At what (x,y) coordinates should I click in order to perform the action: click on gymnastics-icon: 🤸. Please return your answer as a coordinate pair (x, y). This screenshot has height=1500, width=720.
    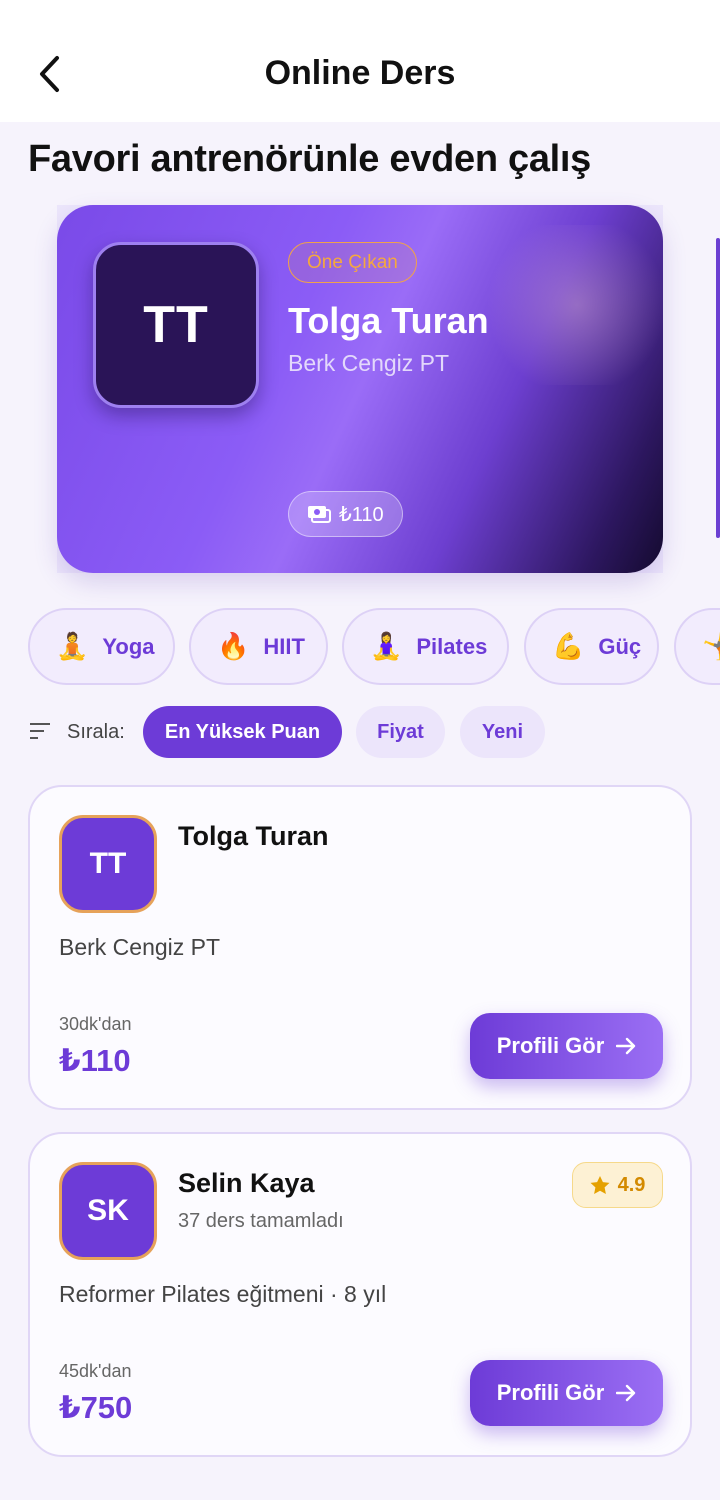
    Looking at the image, I should click on (711, 646).